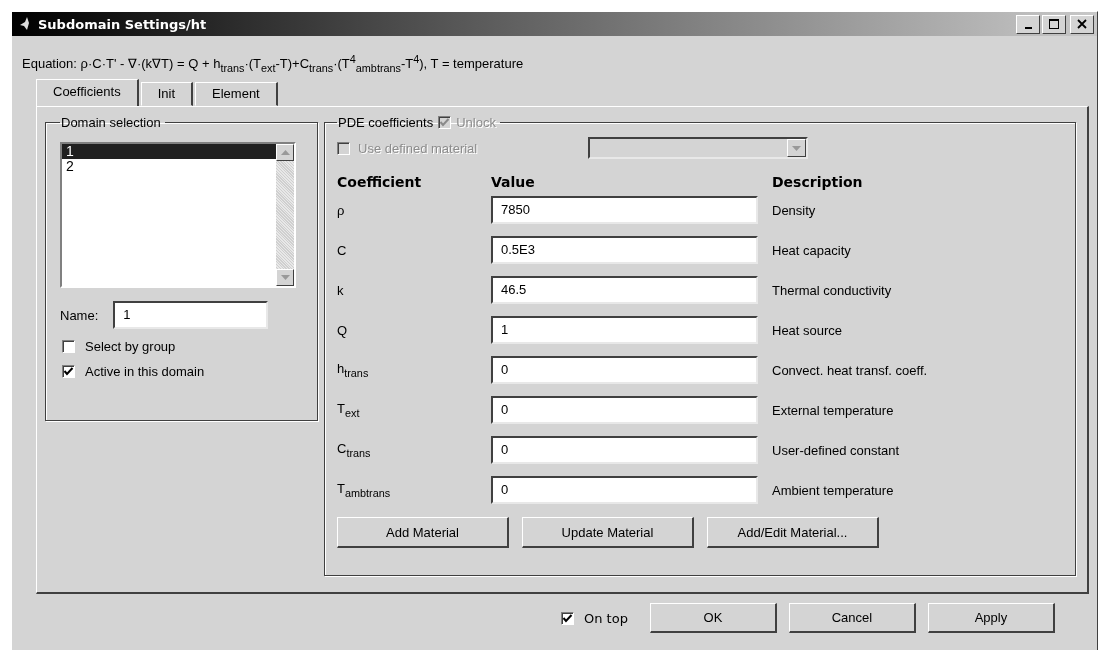 This screenshot has height=650, width=1103. I want to click on scroll-up-button, so click(285, 152).